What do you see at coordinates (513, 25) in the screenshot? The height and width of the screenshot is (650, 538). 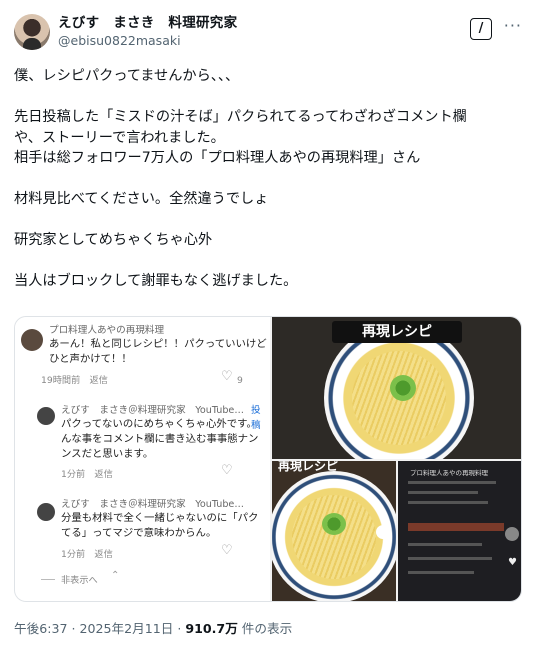 I see `more-horizontal-icon: ···` at bounding box center [513, 25].